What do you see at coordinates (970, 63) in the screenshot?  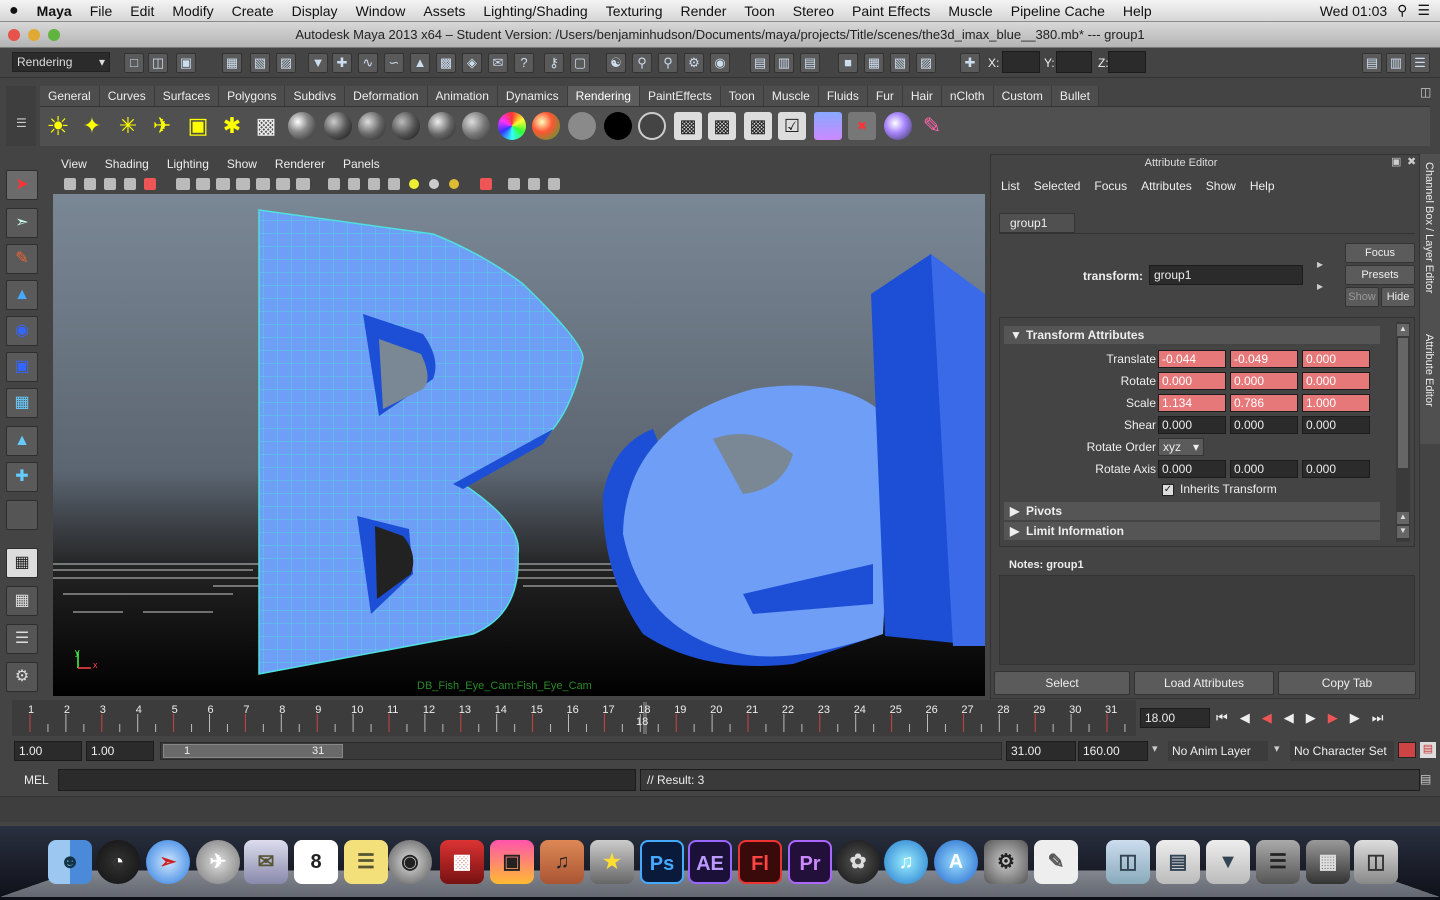 I see `transform-mode-icon: ✚` at bounding box center [970, 63].